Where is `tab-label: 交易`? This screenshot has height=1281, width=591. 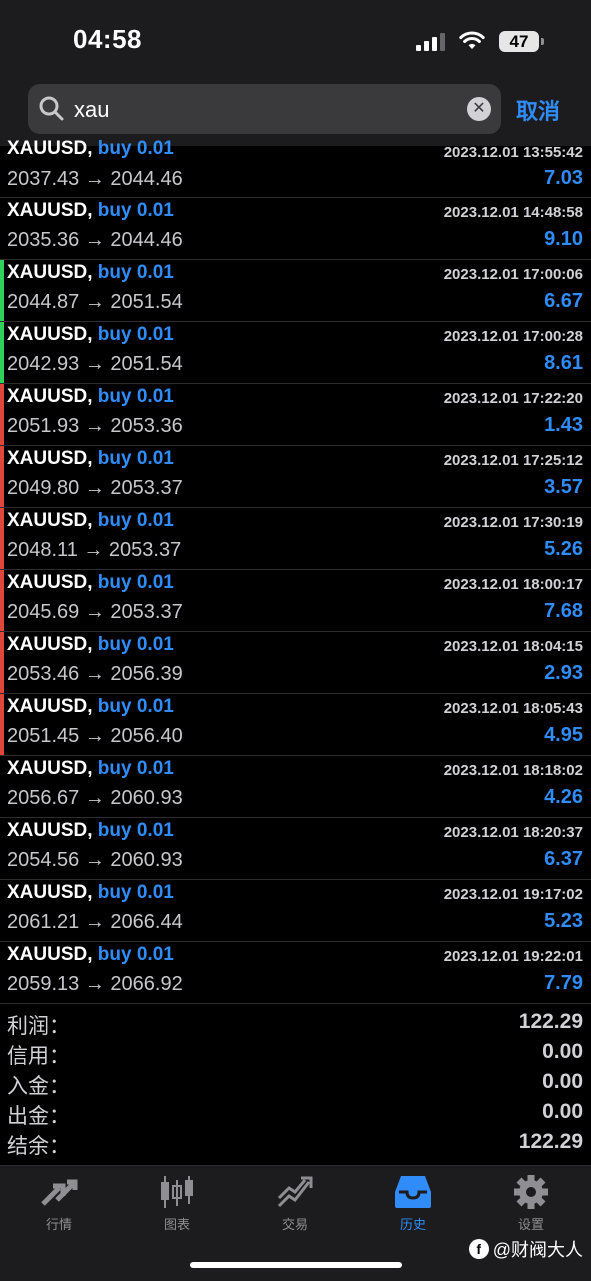
tab-label: 交易 is located at coordinates (294, 1224).